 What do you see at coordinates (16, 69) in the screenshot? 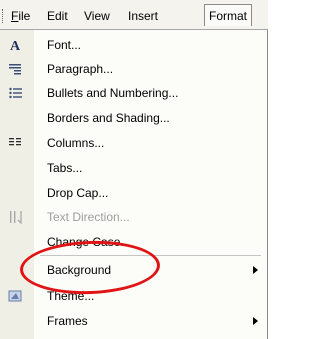
I see `paragraph-icon` at bounding box center [16, 69].